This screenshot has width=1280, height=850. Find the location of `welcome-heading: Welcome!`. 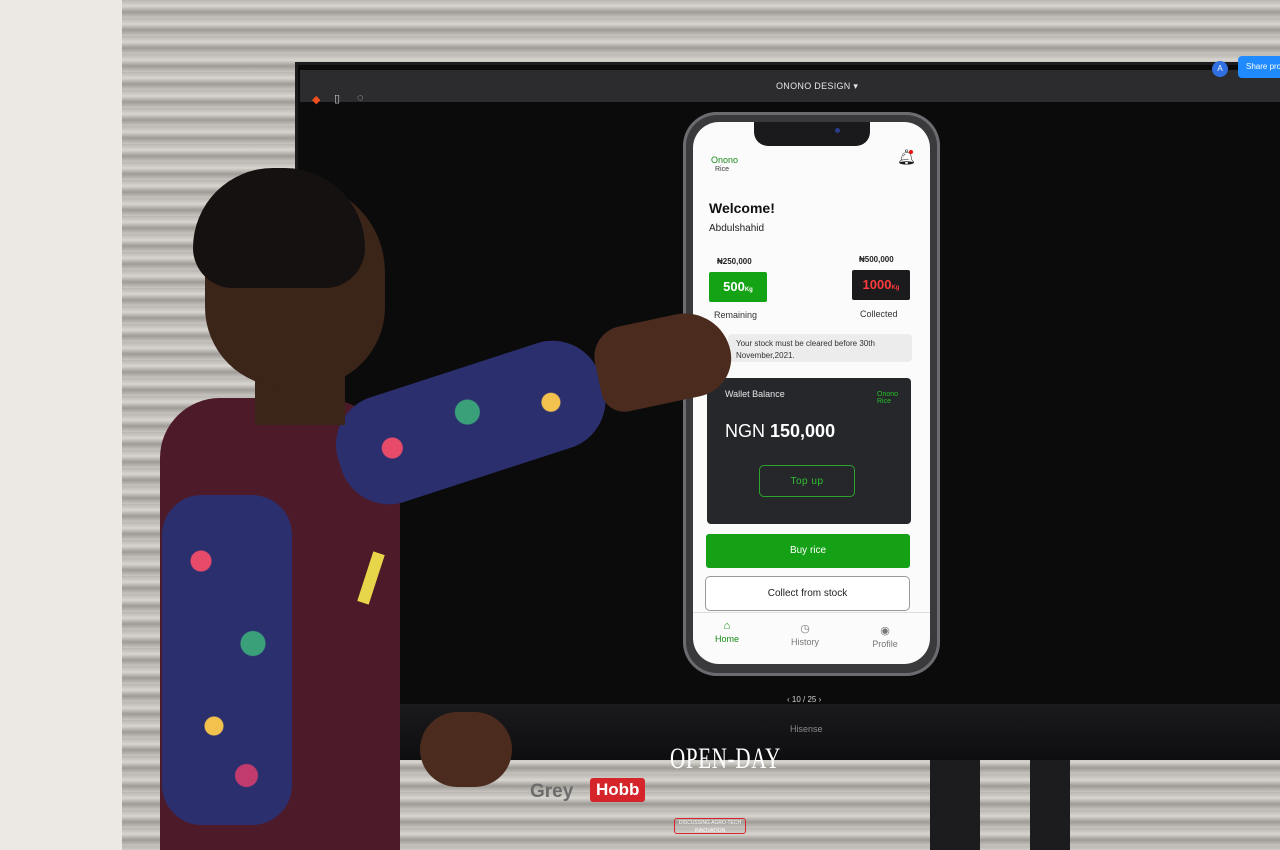

welcome-heading: Welcome! is located at coordinates (742, 208).